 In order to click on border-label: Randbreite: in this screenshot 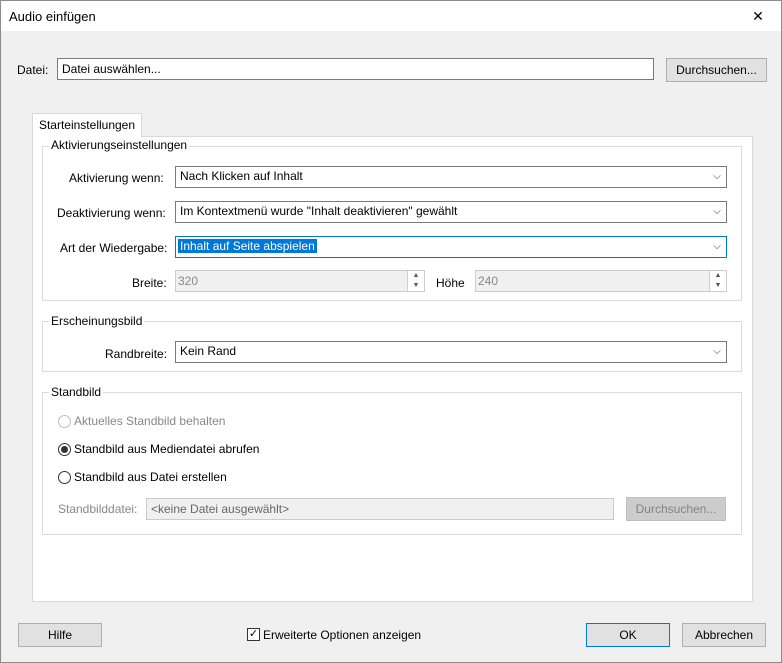, I will do `click(136, 354)`.